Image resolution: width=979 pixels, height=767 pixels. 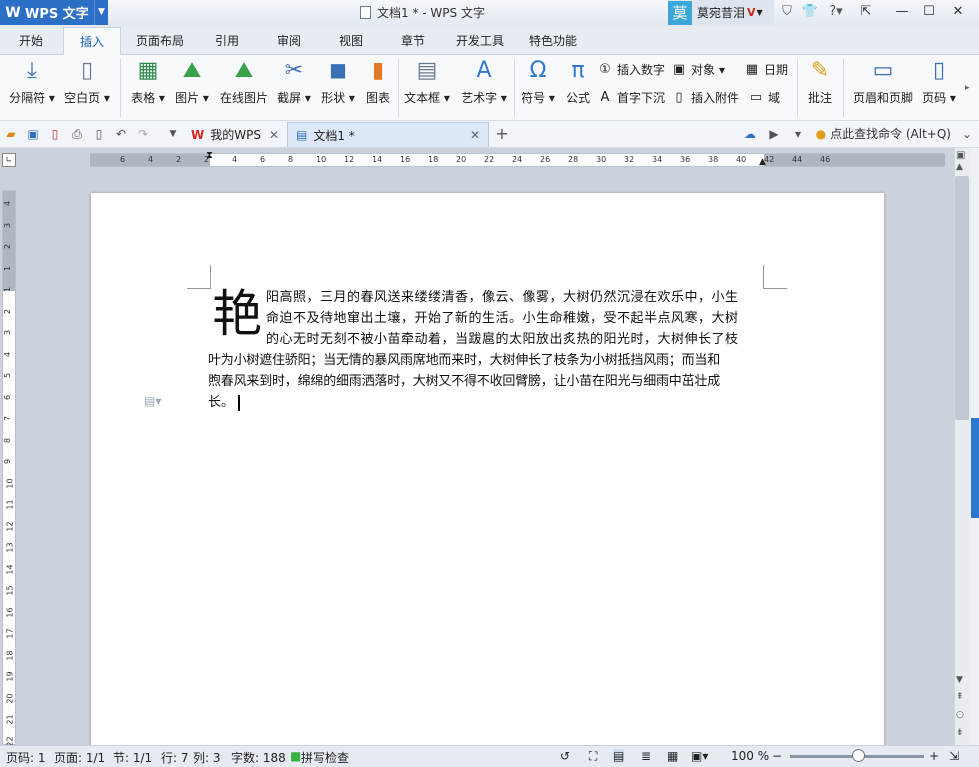 What do you see at coordinates (192, 81) in the screenshot?
I see `picture-button: ⛰ 图片 ▾` at bounding box center [192, 81].